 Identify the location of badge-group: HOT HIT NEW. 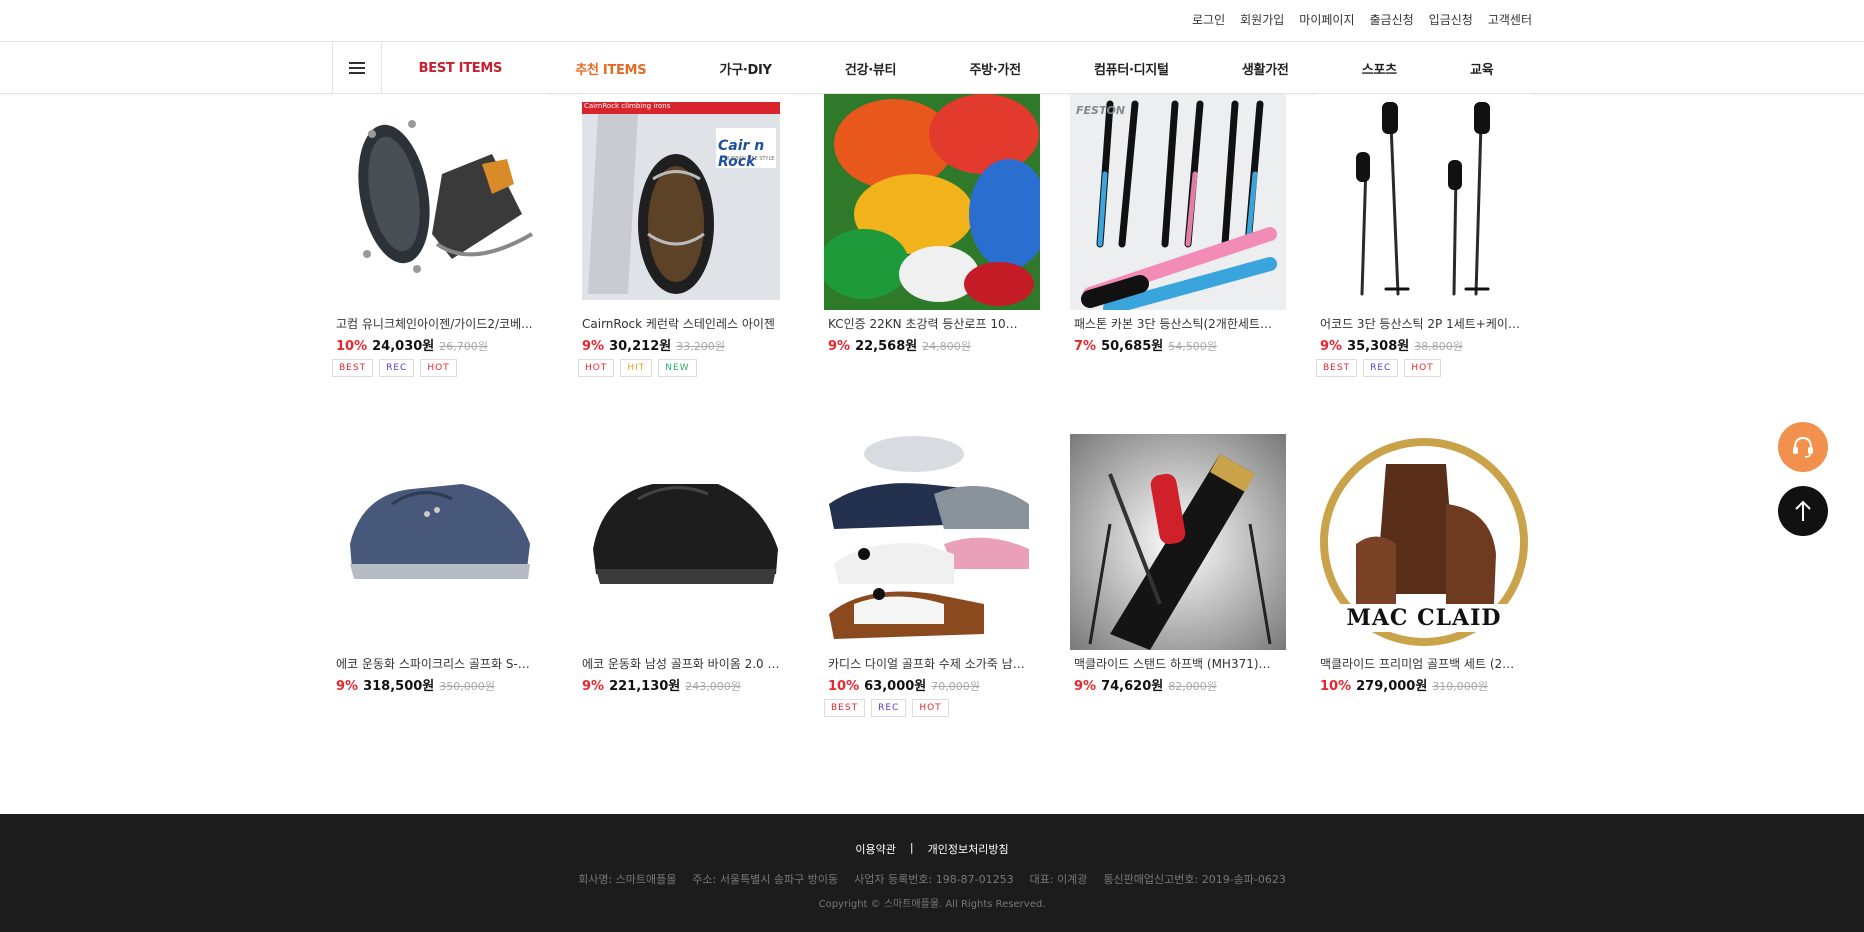
(686, 368).